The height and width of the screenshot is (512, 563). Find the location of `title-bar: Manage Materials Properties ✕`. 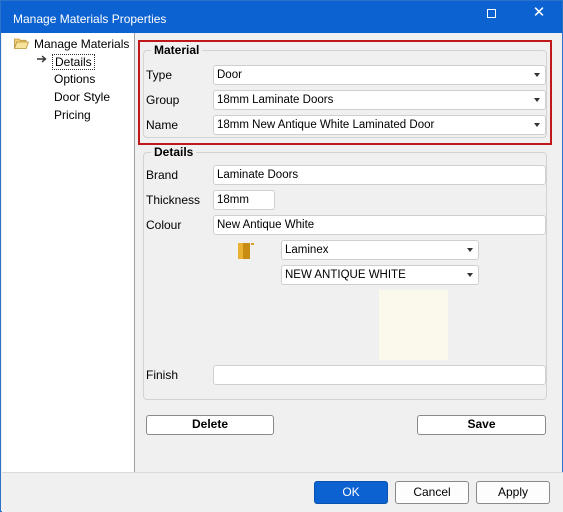

title-bar: Manage Materials Properties ✕ is located at coordinates (281, 17).